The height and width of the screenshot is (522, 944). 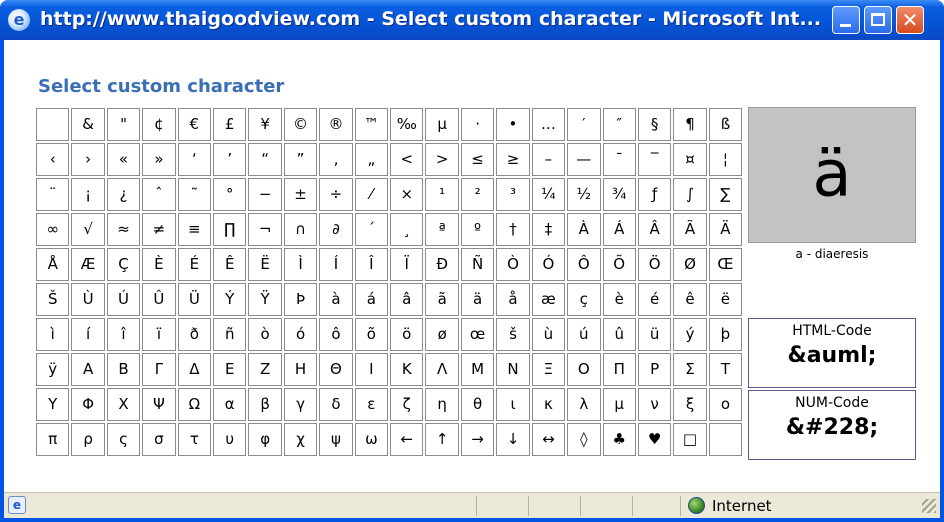 What do you see at coordinates (513, 194) in the screenshot?
I see `character-cell: ³` at bounding box center [513, 194].